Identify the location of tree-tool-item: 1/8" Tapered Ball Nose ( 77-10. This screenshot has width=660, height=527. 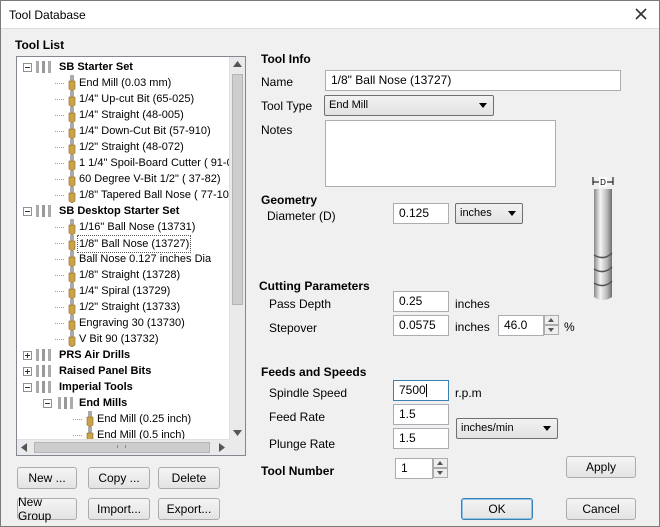
(123, 195).